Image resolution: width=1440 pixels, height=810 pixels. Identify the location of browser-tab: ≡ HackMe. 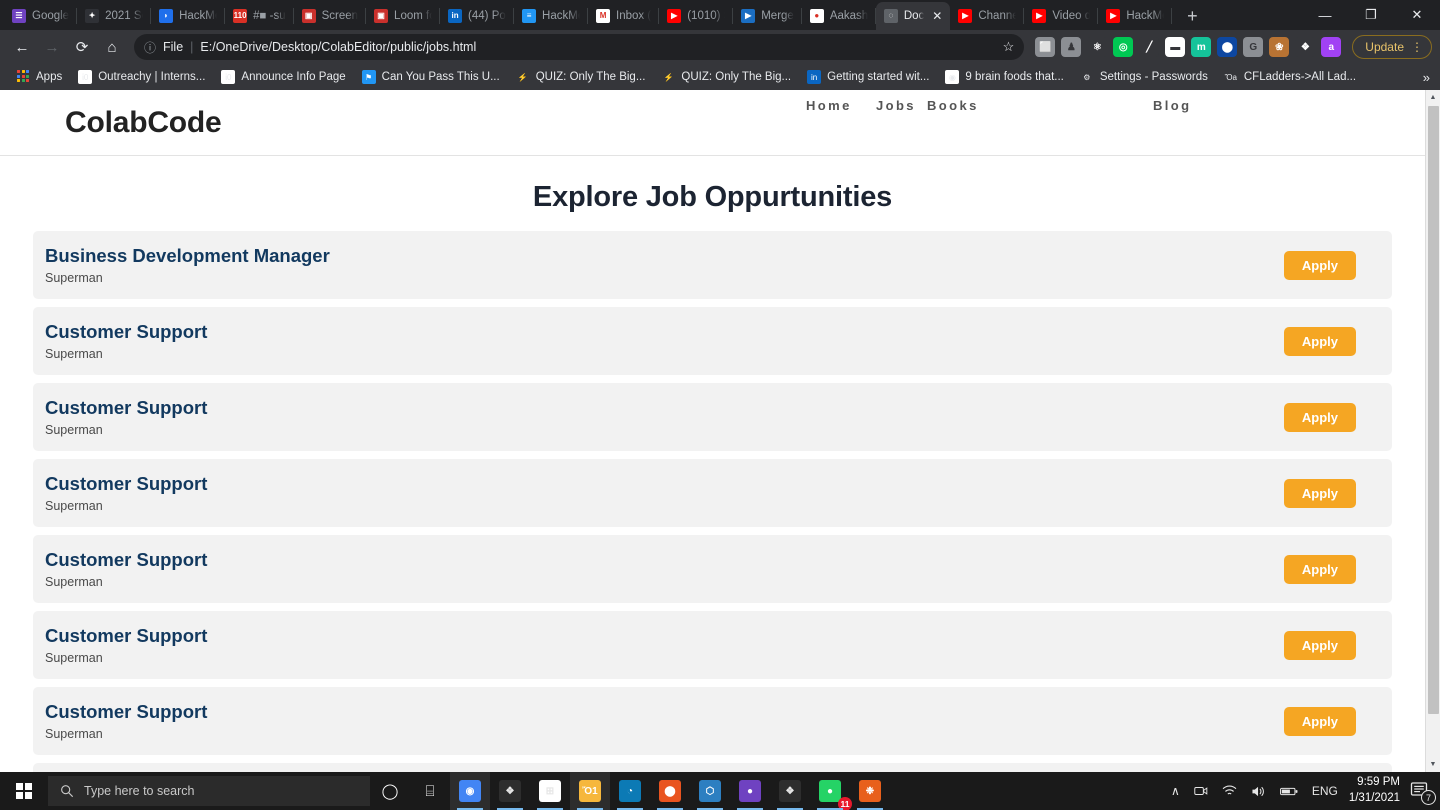
(551, 16).